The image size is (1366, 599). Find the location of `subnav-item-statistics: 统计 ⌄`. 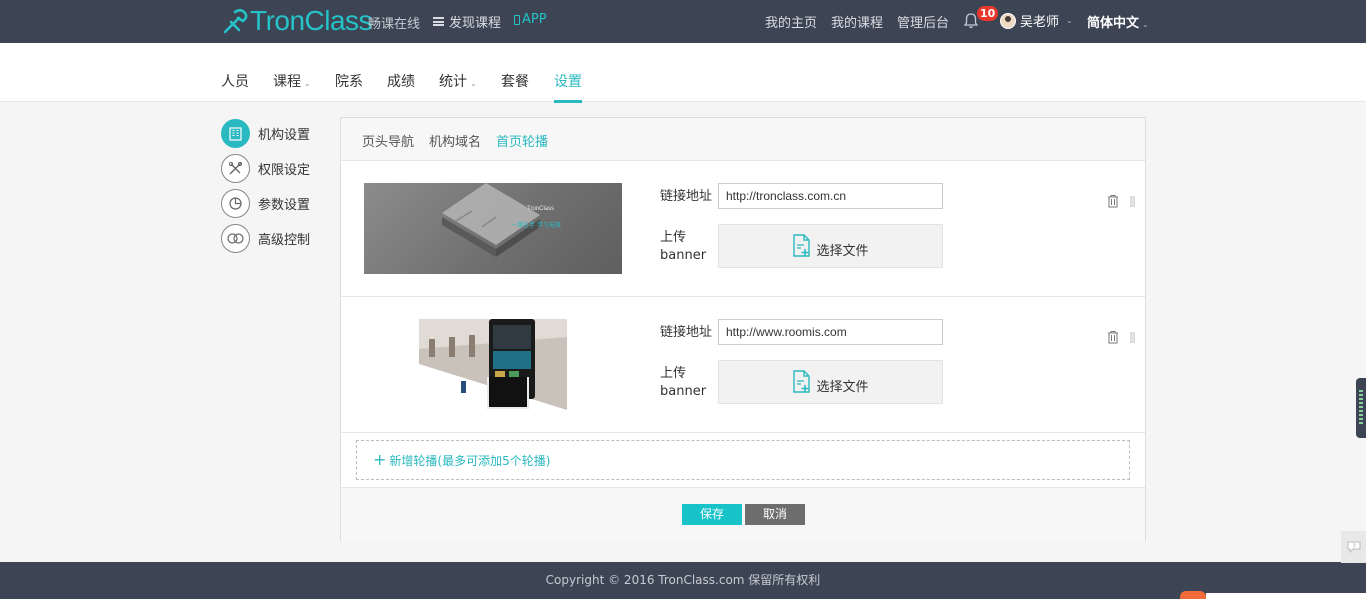

subnav-item-statistics: 统计 ⌄ is located at coordinates (458, 85).